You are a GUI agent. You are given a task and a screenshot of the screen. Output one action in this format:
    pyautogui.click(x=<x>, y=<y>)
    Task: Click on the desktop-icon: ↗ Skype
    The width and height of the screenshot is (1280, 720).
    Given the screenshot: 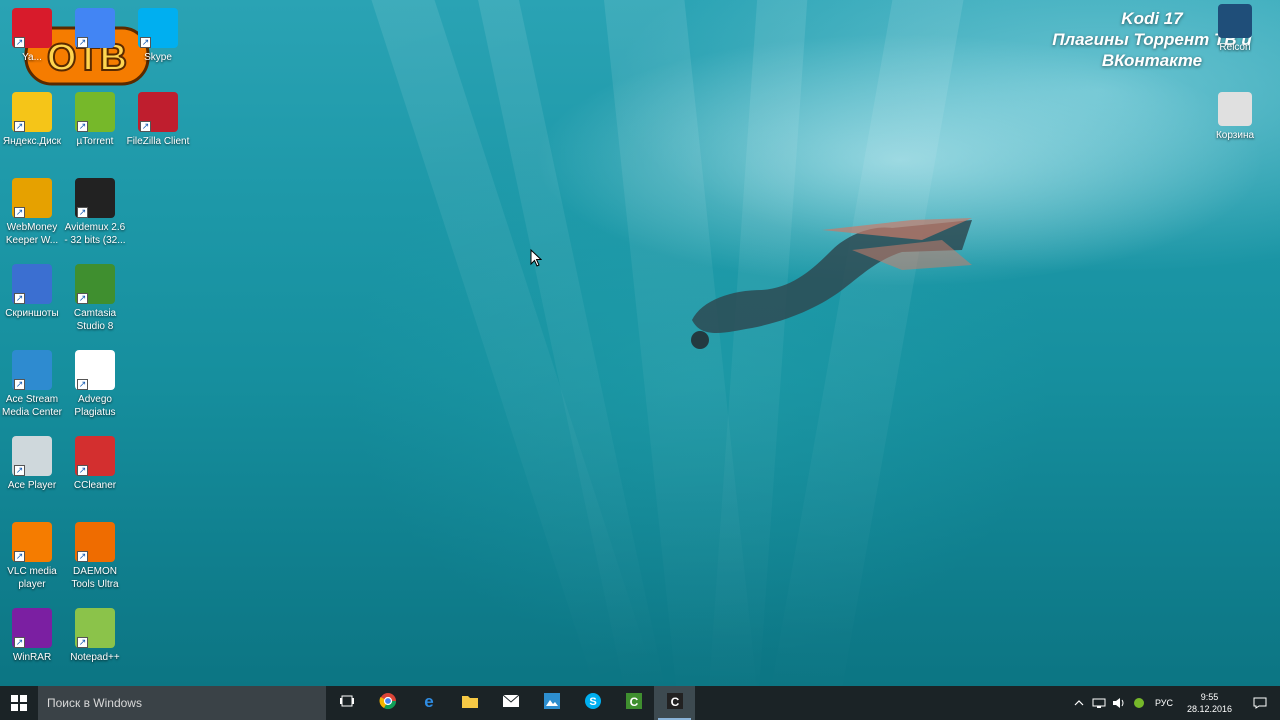 What is the action you would take?
    pyautogui.click(x=158, y=36)
    